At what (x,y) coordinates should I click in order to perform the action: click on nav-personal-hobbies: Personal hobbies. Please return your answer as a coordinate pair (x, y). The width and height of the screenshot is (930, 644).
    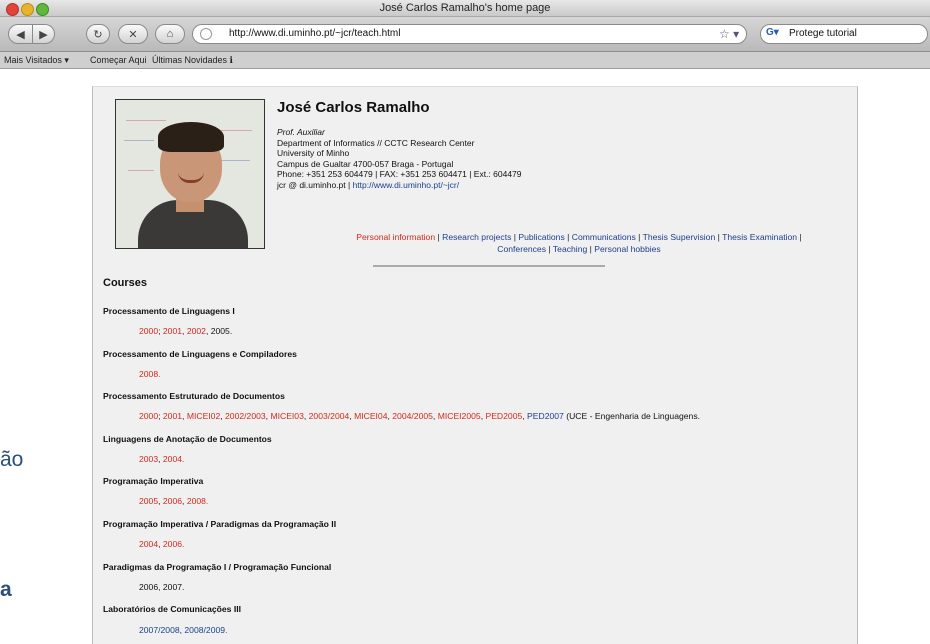
    Looking at the image, I should click on (627, 249).